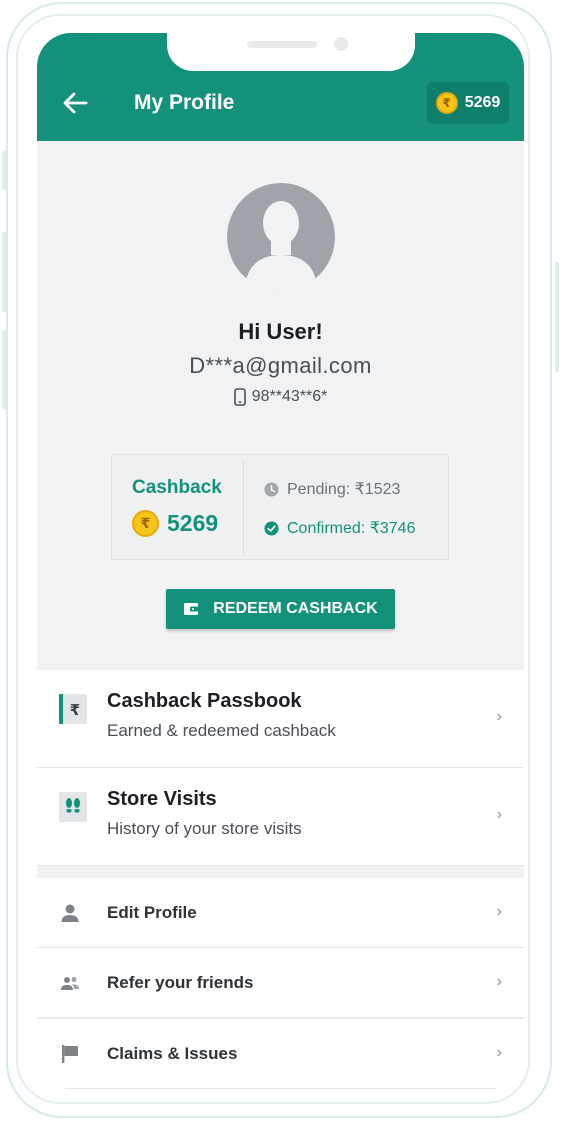 This screenshot has width=561, height=1124. Describe the element at coordinates (280, 87) in the screenshot. I see `app-header: My Profile ₹ 5269` at that location.